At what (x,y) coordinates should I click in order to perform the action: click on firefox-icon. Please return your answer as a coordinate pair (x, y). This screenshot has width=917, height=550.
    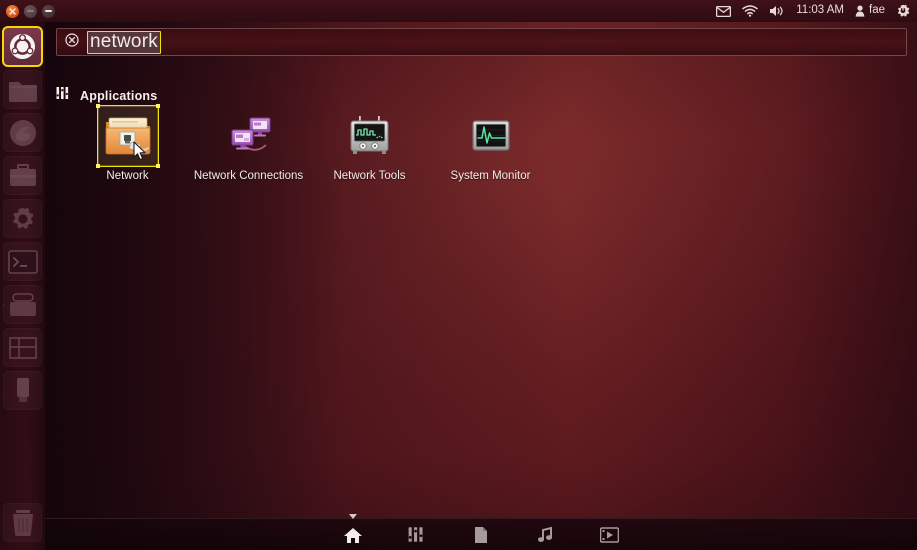
    Looking at the image, I should click on (22, 132).